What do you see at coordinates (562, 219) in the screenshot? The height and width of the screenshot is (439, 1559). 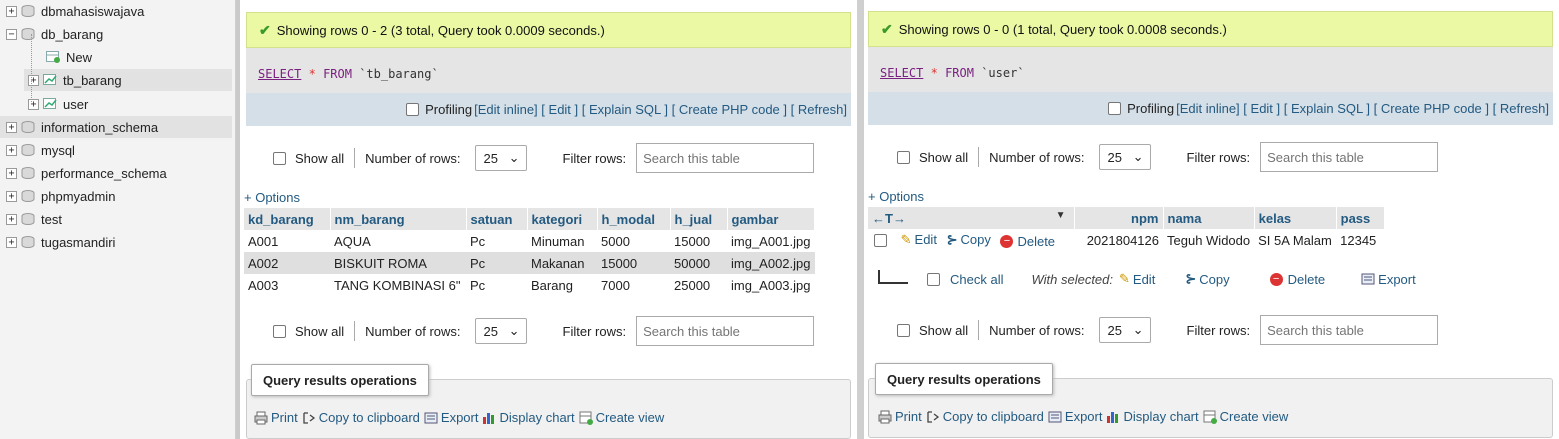 I see `column-header: kategori` at bounding box center [562, 219].